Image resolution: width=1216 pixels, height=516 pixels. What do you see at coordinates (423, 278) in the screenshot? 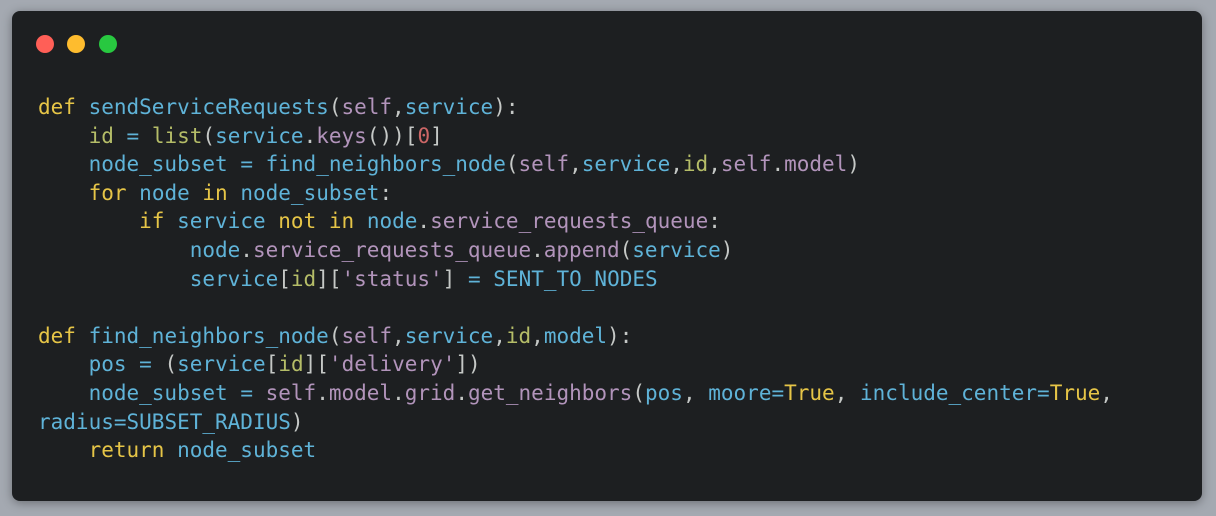
I see `code-line: service[id]['status'] = SENT_TO_NODES` at bounding box center [423, 278].